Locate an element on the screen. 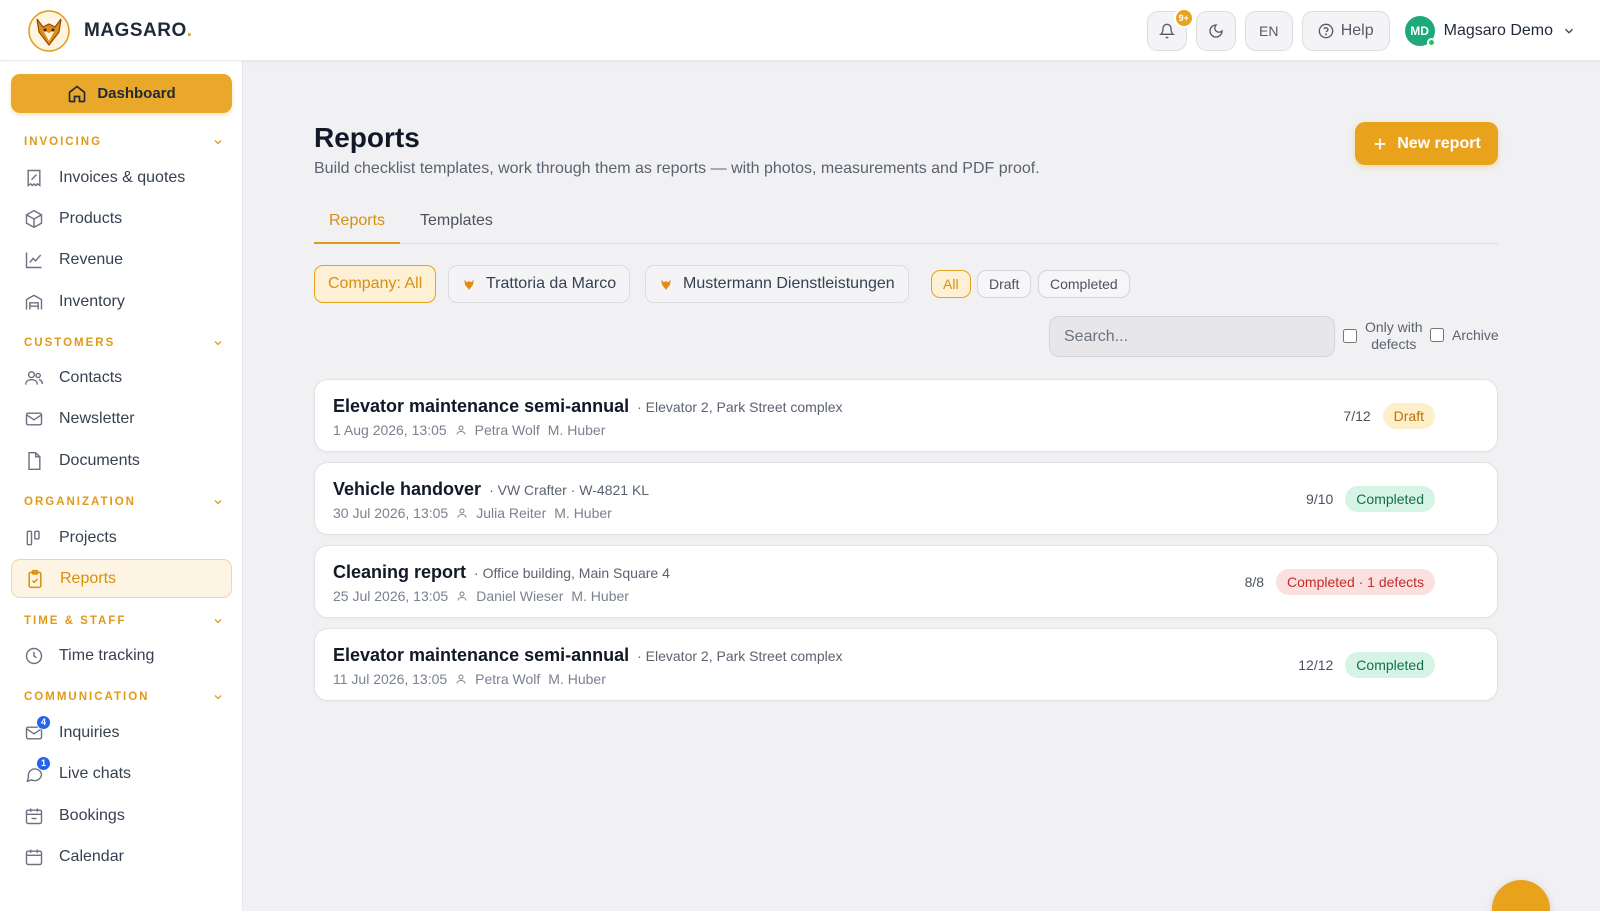 The image size is (1600, 911). sidebar-item-invoices: Invoices & quotes is located at coordinates (121, 177).